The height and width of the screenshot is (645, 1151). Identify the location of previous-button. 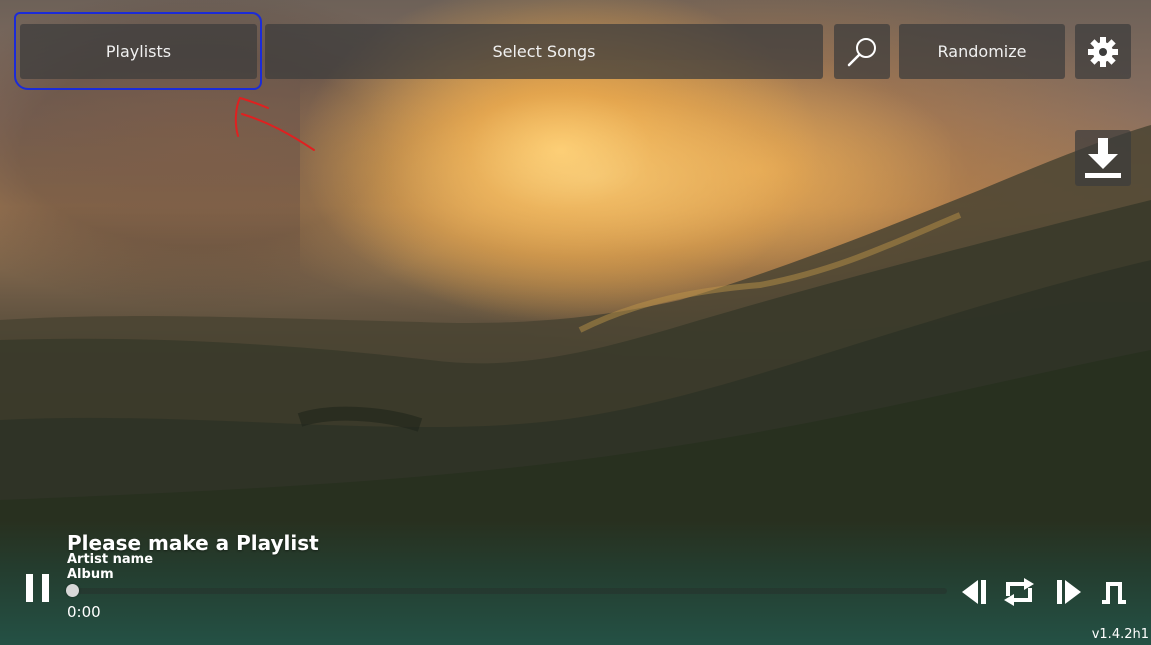
(974, 592).